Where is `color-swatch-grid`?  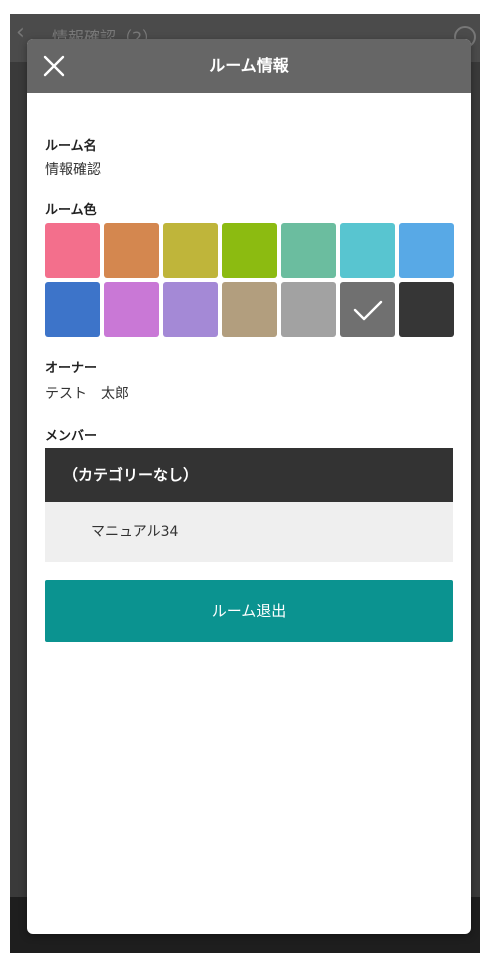
color-swatch-grid is located at coordinates (250, 280).